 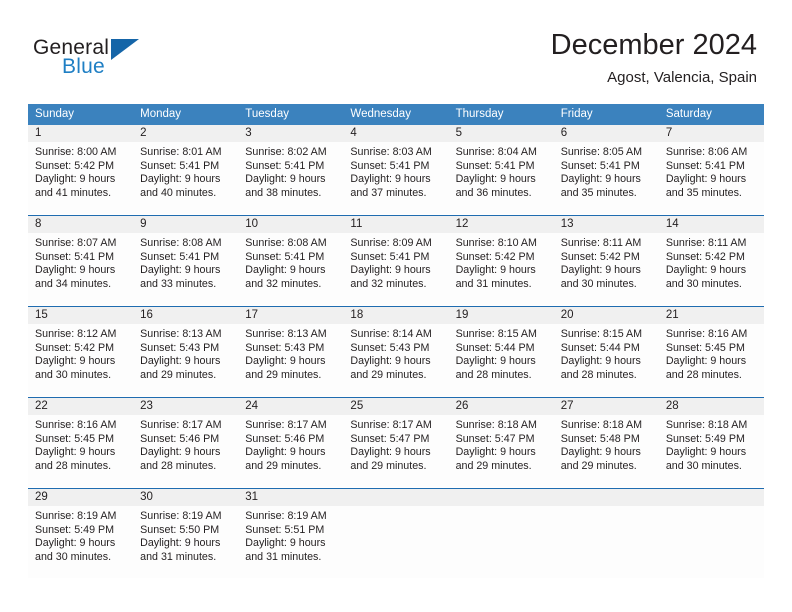 What do you see at coordinates (290, 406) in the screenshot?
I see `day-number: 24` at bounding box center [290, 406].